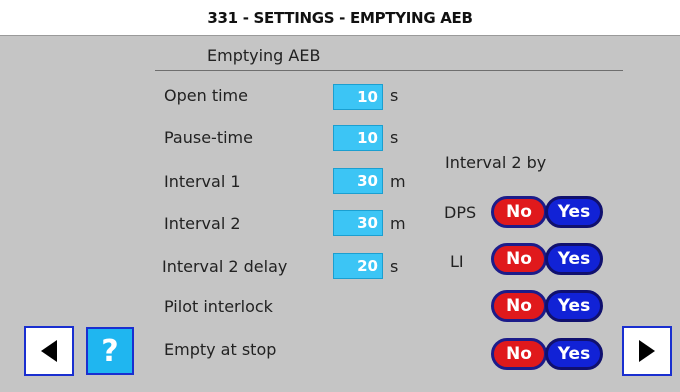  Describe the element at coordinates (202, 181) in the screenshot. I see `interval-1-label: Interval 1` at that location.